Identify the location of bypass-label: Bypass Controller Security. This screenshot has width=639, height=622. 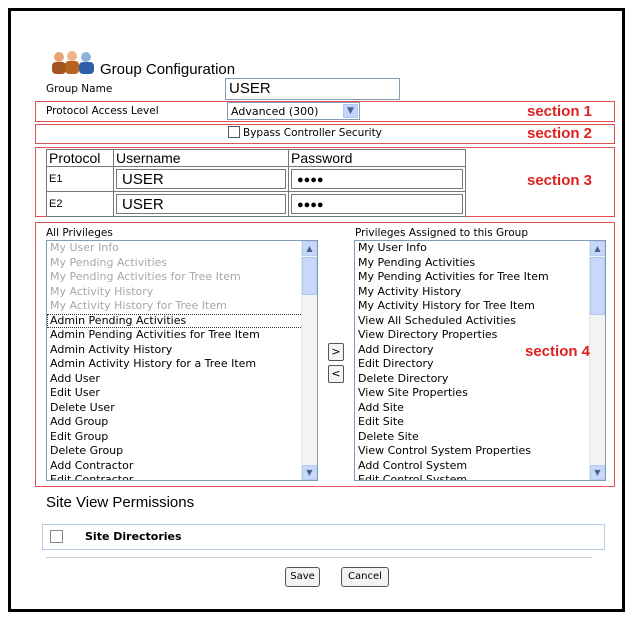
(312, 133).